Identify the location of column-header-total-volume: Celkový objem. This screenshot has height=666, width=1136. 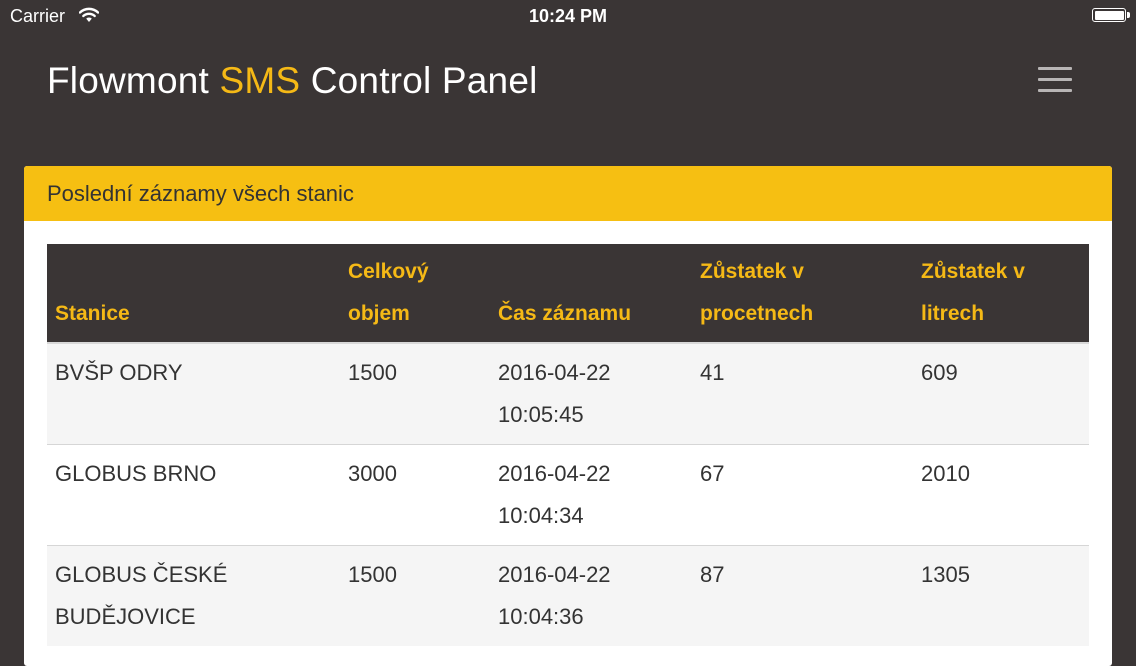
(415, 293).